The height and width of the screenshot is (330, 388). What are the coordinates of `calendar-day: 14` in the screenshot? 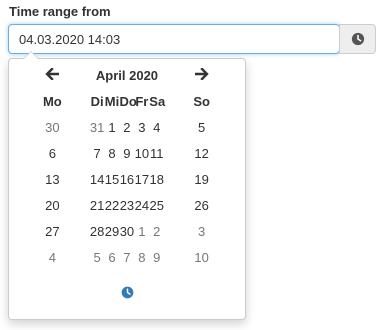 It's located at (97, 179).